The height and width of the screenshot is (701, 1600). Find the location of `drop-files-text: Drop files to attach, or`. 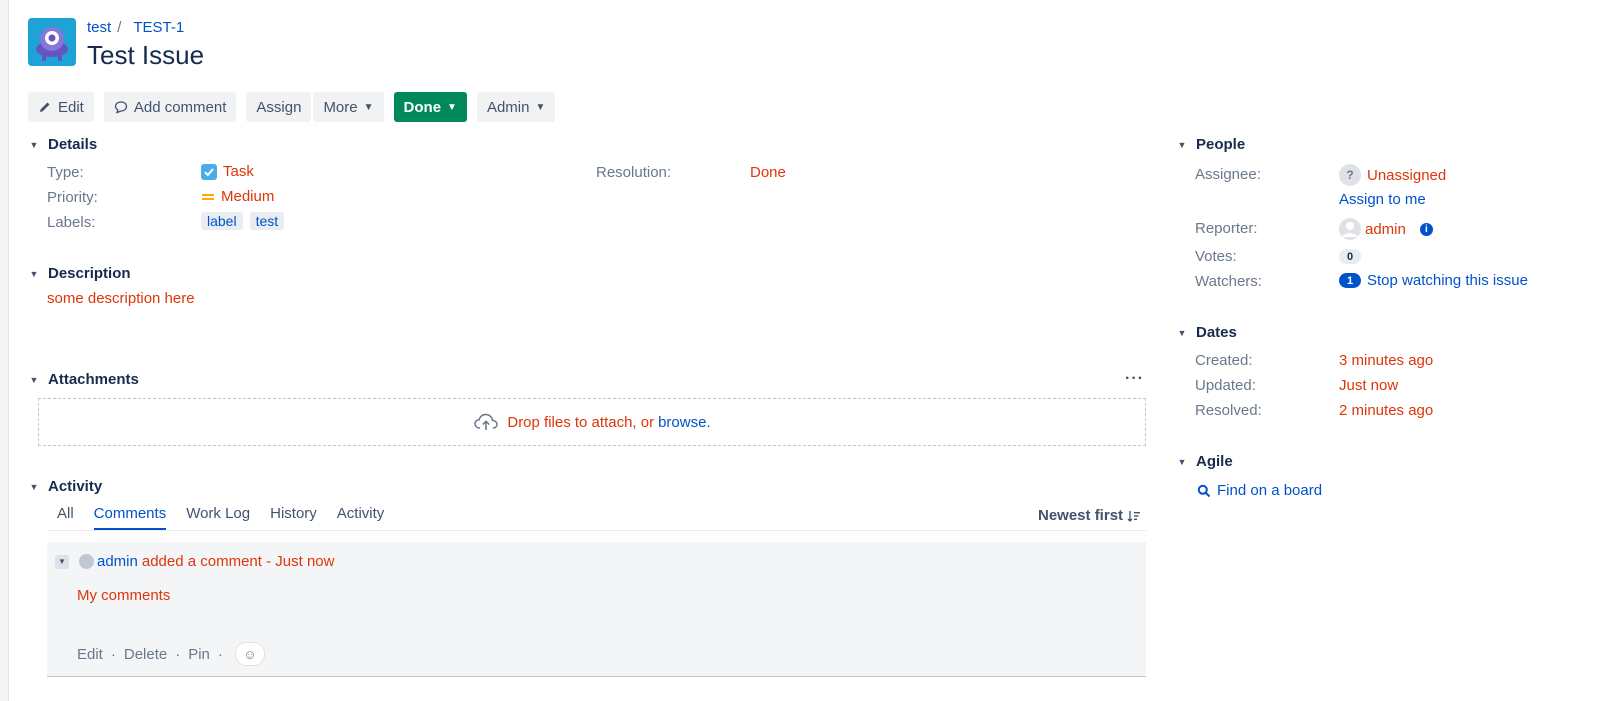

drop-files-text: Drop files to attach, or is located at coordinates (581, 422).